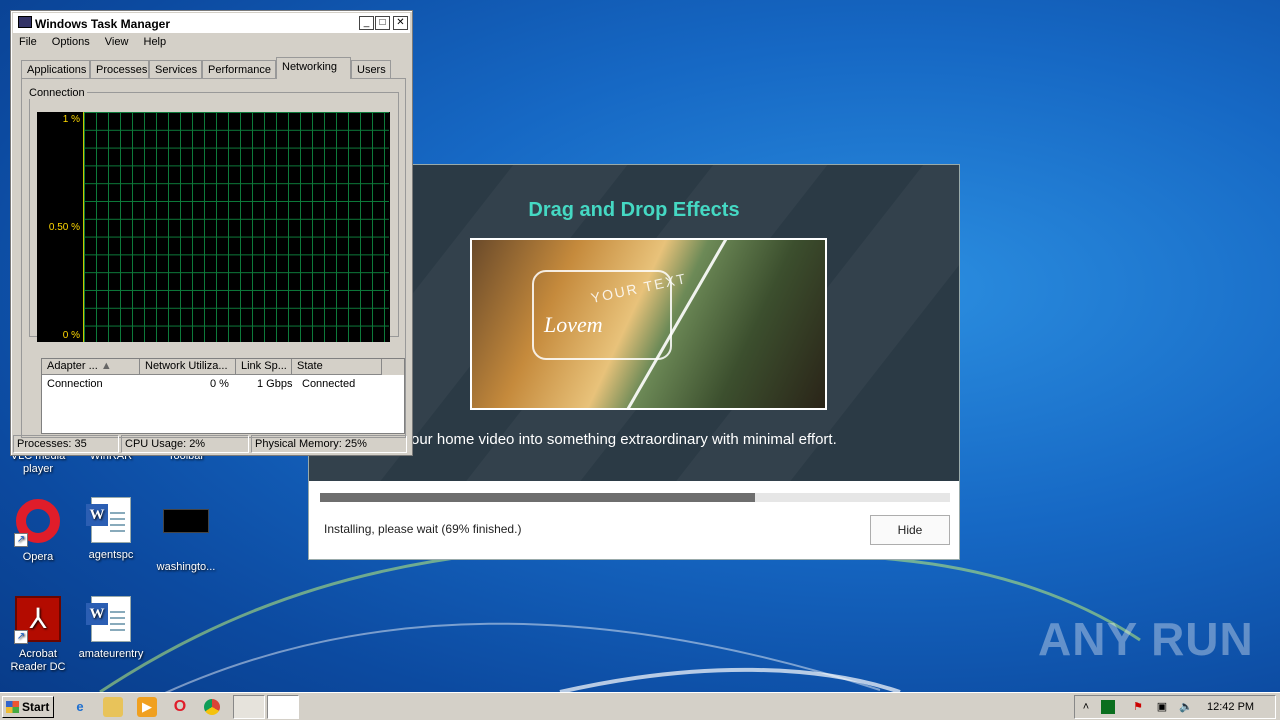  What do you see at coordinates (38, 557) in the screenshot?
I see `desktop-icon-label: Opera` at bounding box center [38, 557].